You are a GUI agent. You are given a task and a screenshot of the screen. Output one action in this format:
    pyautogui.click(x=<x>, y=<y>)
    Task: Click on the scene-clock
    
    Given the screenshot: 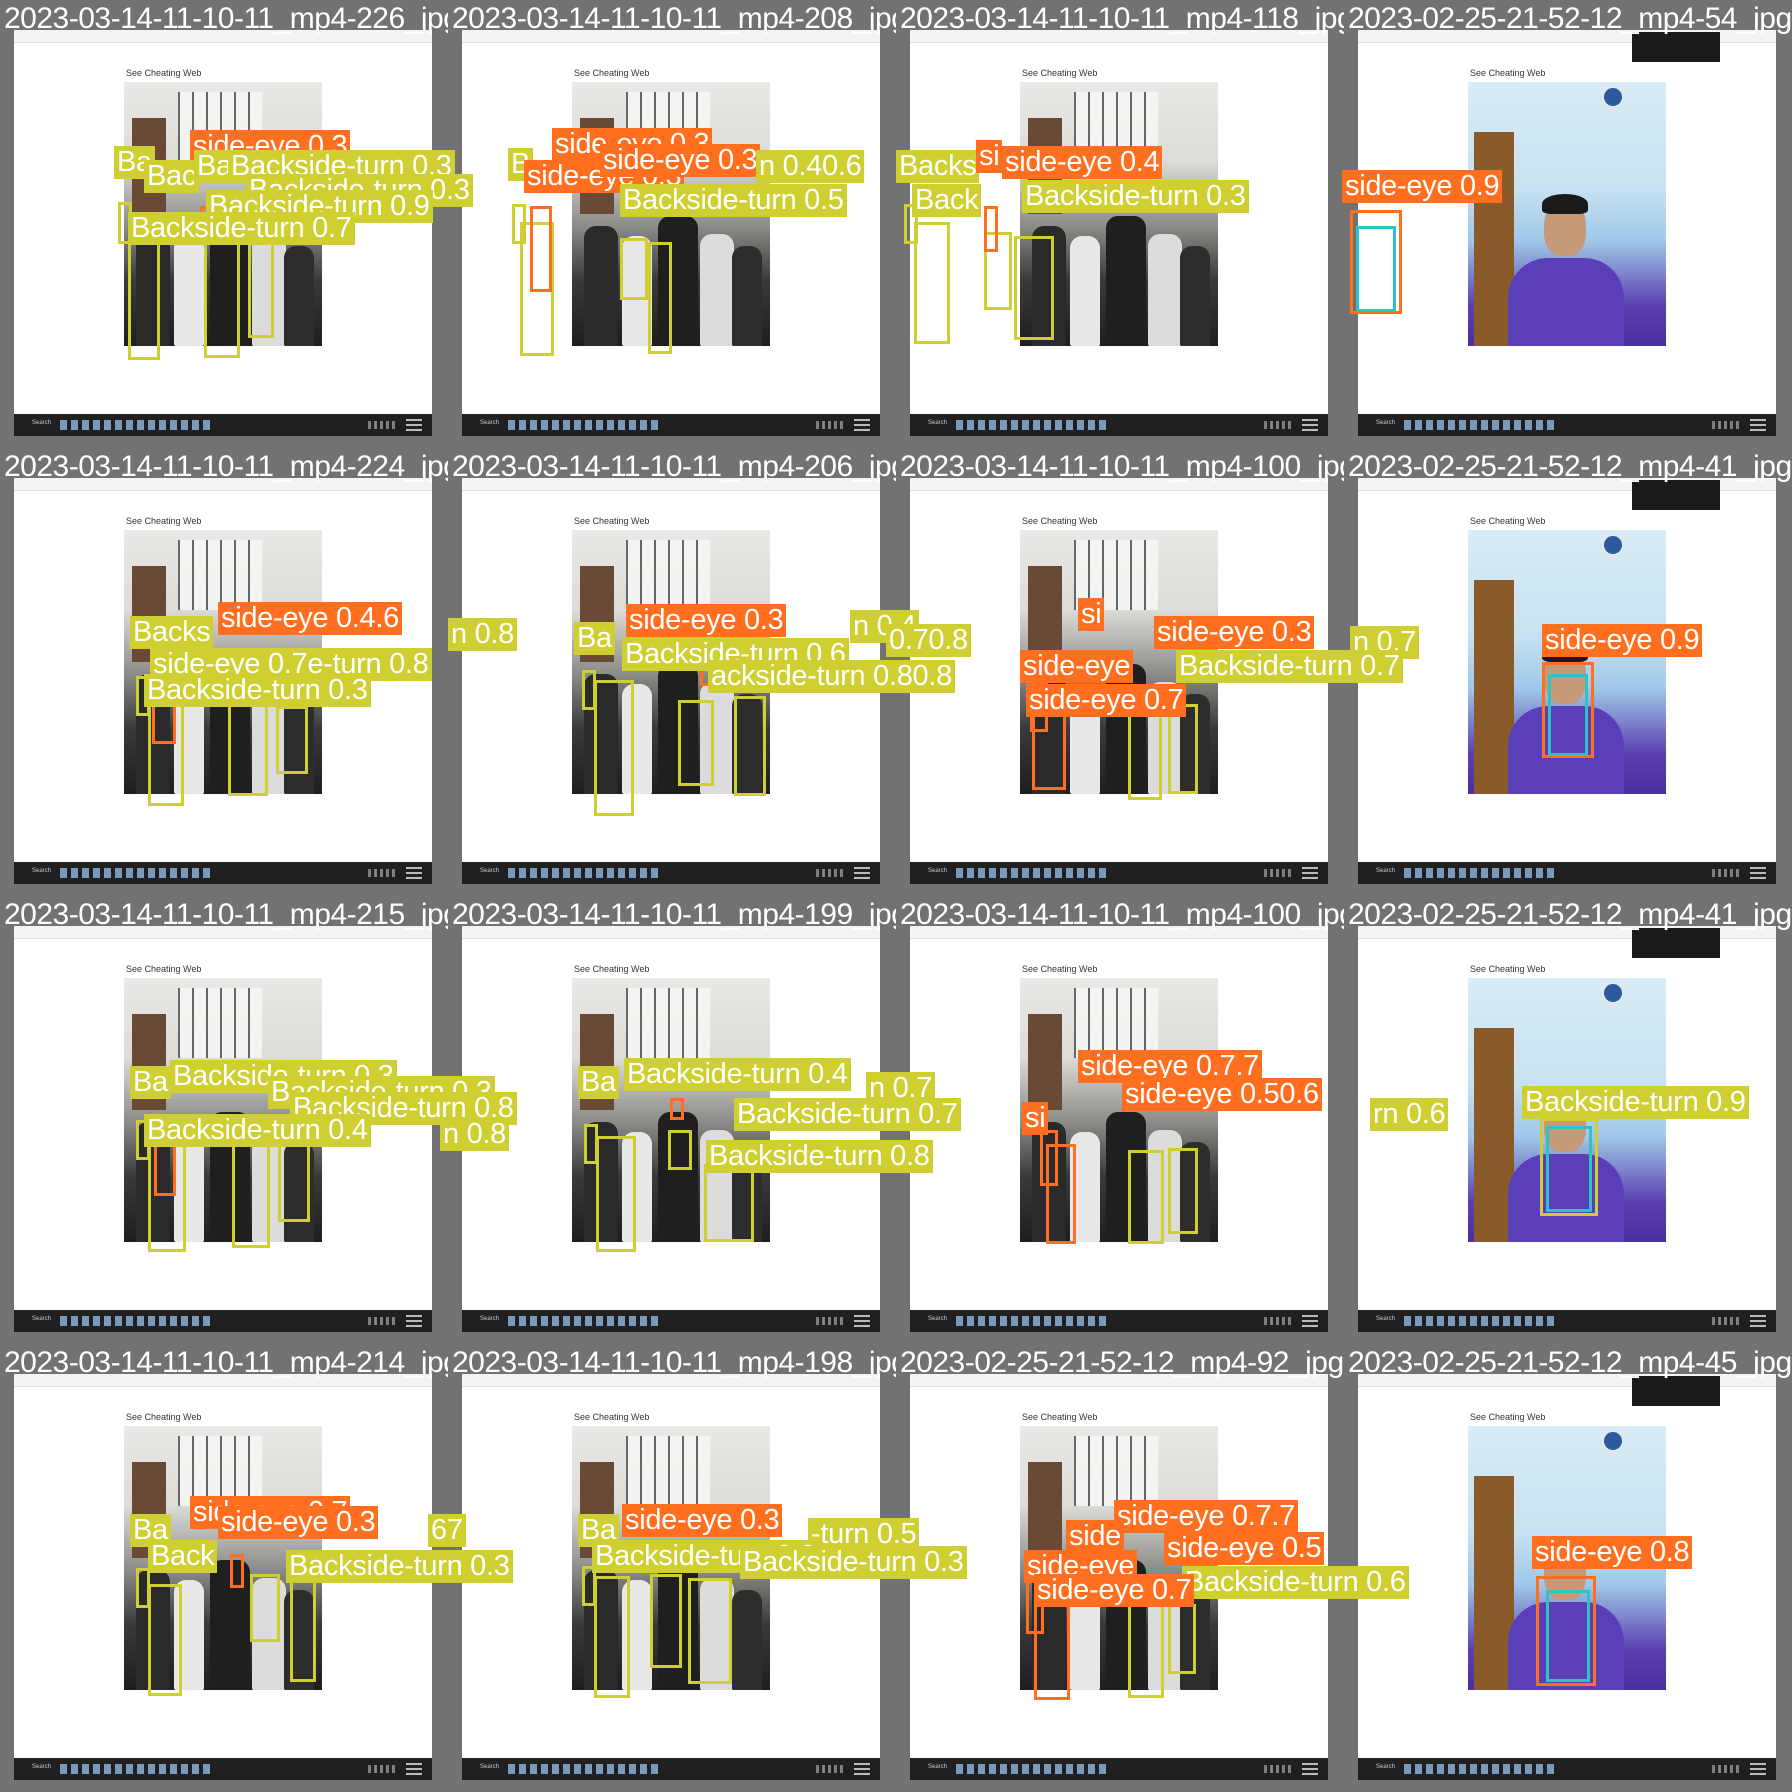 What is the action you would take?
    pyautogui.click(x=1613, y=97)
    